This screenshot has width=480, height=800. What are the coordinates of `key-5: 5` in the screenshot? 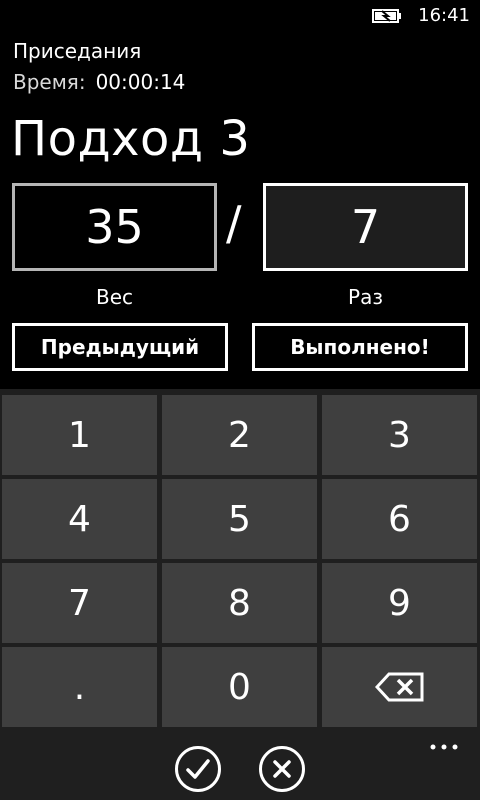 It's located at (239, 519).